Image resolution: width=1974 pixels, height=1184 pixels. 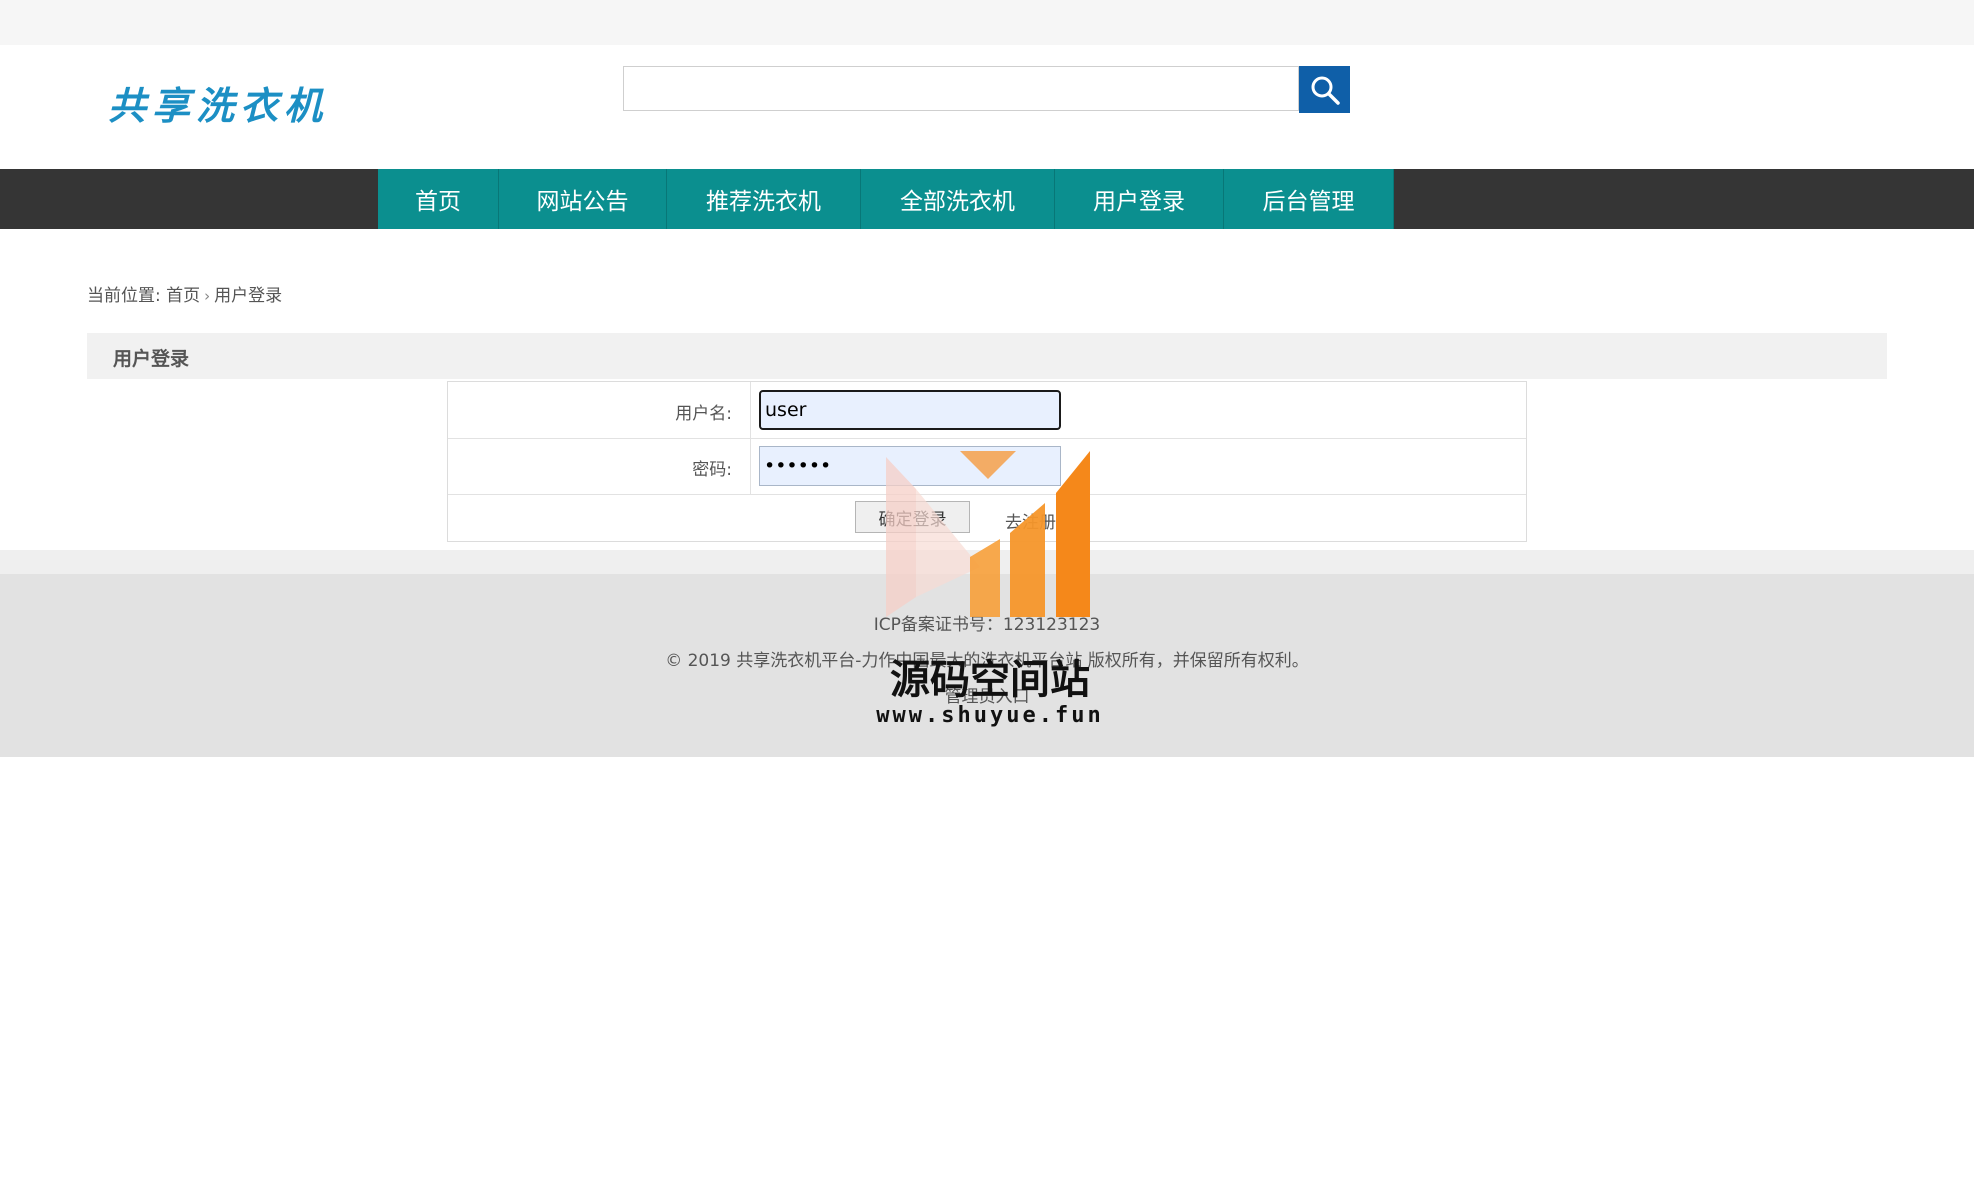 I want to click on password-label-cell: 密码:, so click(x=599, y=466).